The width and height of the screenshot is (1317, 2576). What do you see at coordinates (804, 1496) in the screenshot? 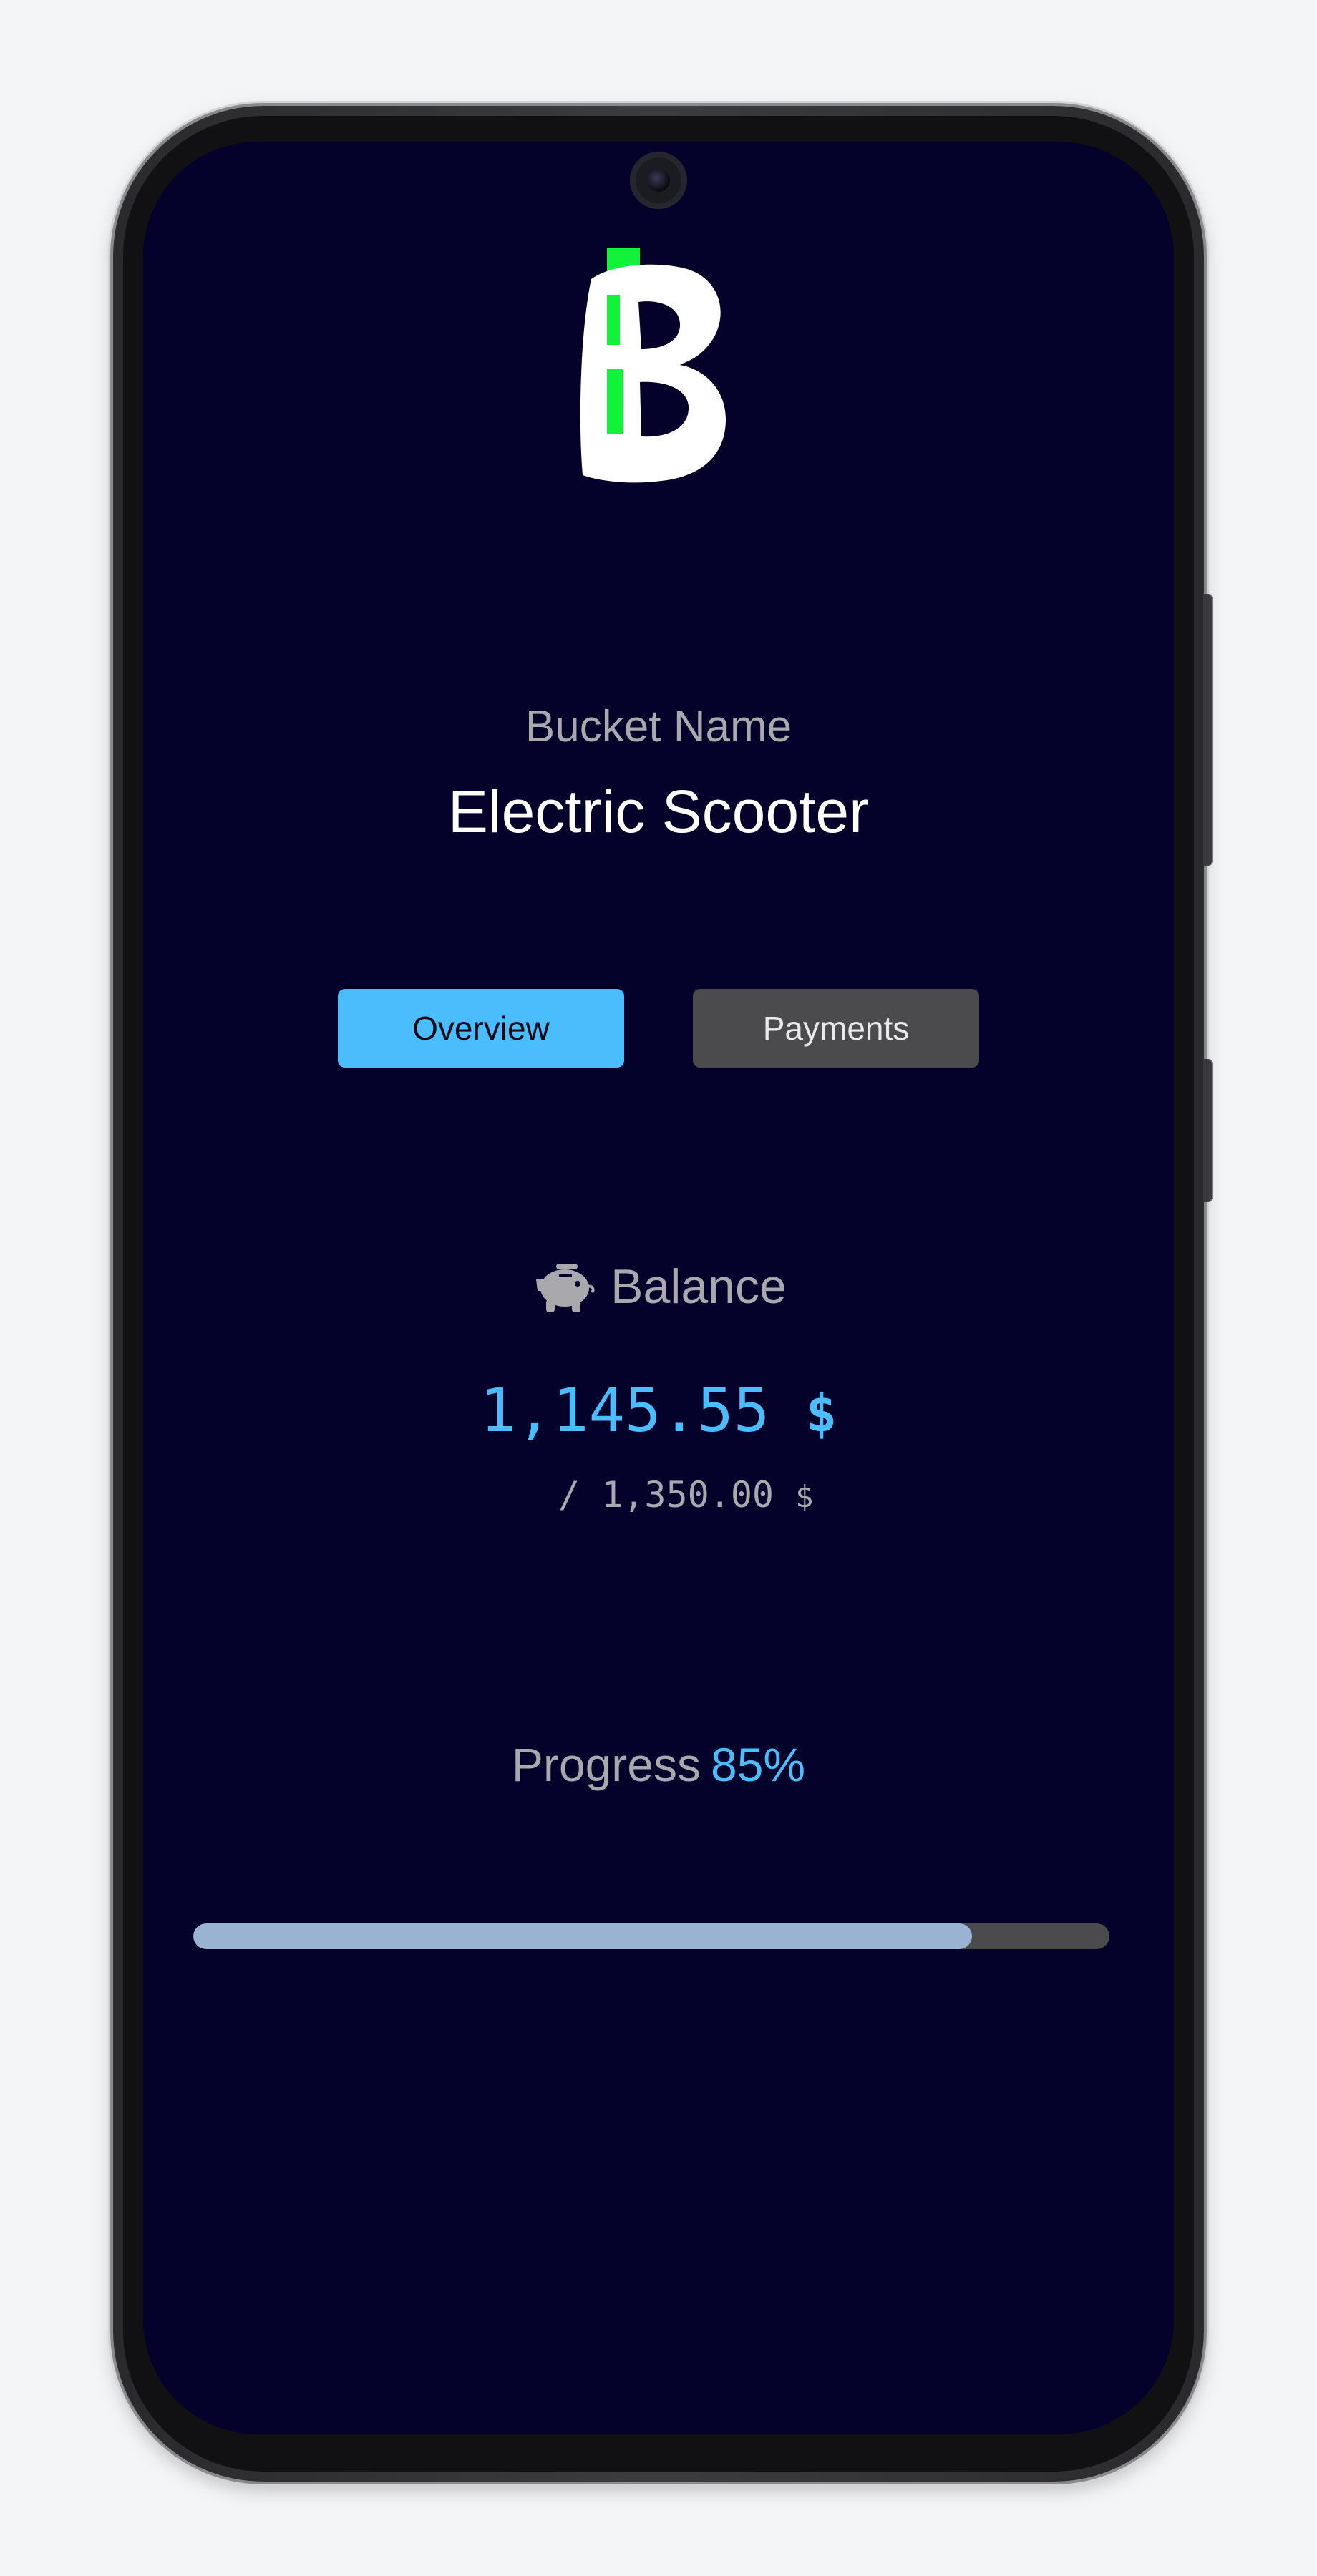
I see `balance-target-currency: $` at bounding box center [804, 1496].